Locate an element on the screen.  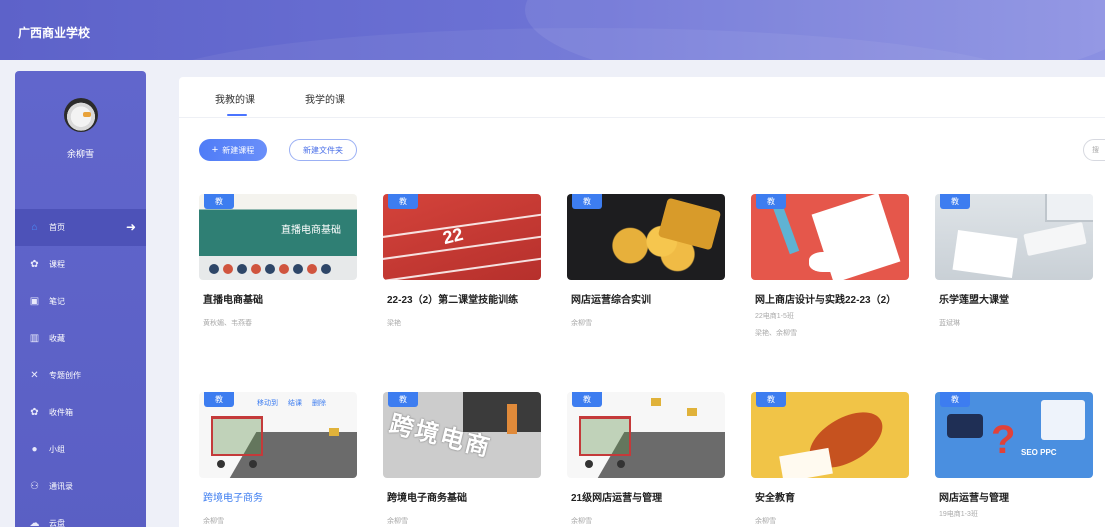
new-course-button: + 新建课程 is located at coordinates (233, 150).